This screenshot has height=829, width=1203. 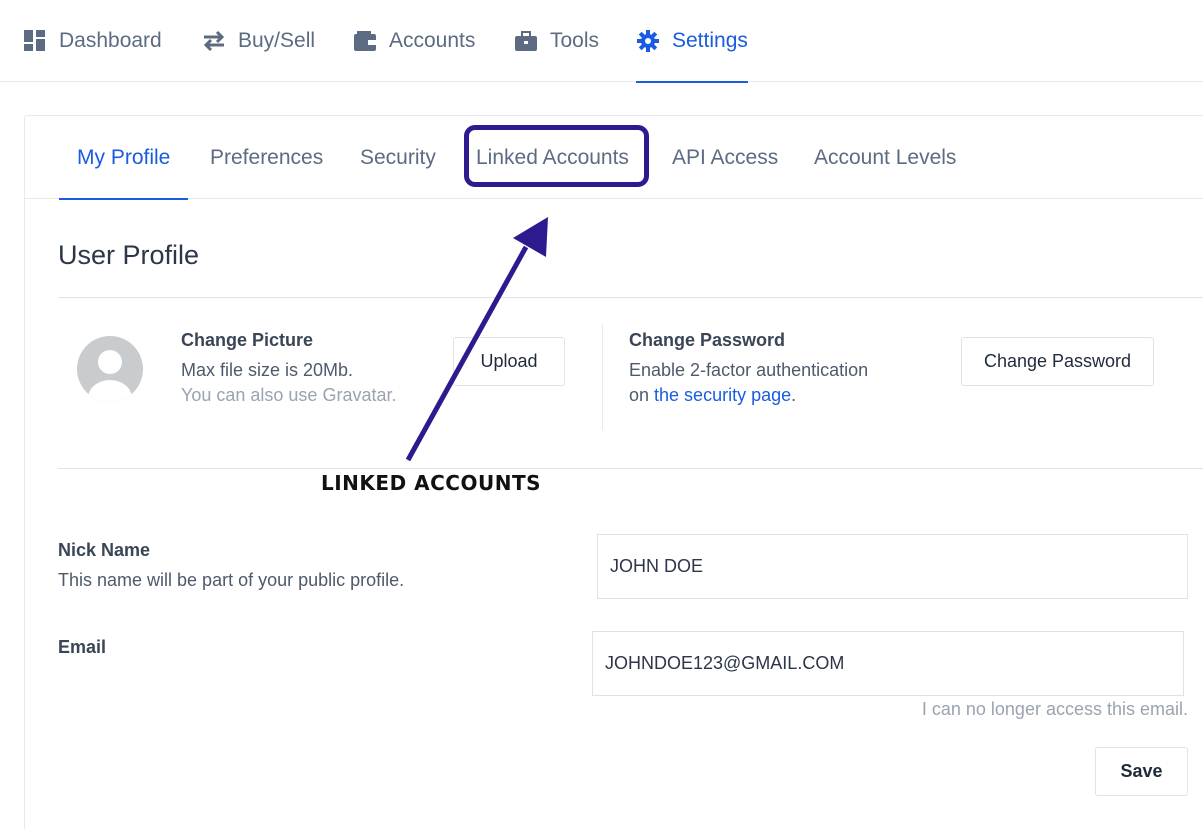 What do you see at coordinates (110, 376) in the screenshot?
I see `default-avatar-icon` at bounding box center [110, 376].